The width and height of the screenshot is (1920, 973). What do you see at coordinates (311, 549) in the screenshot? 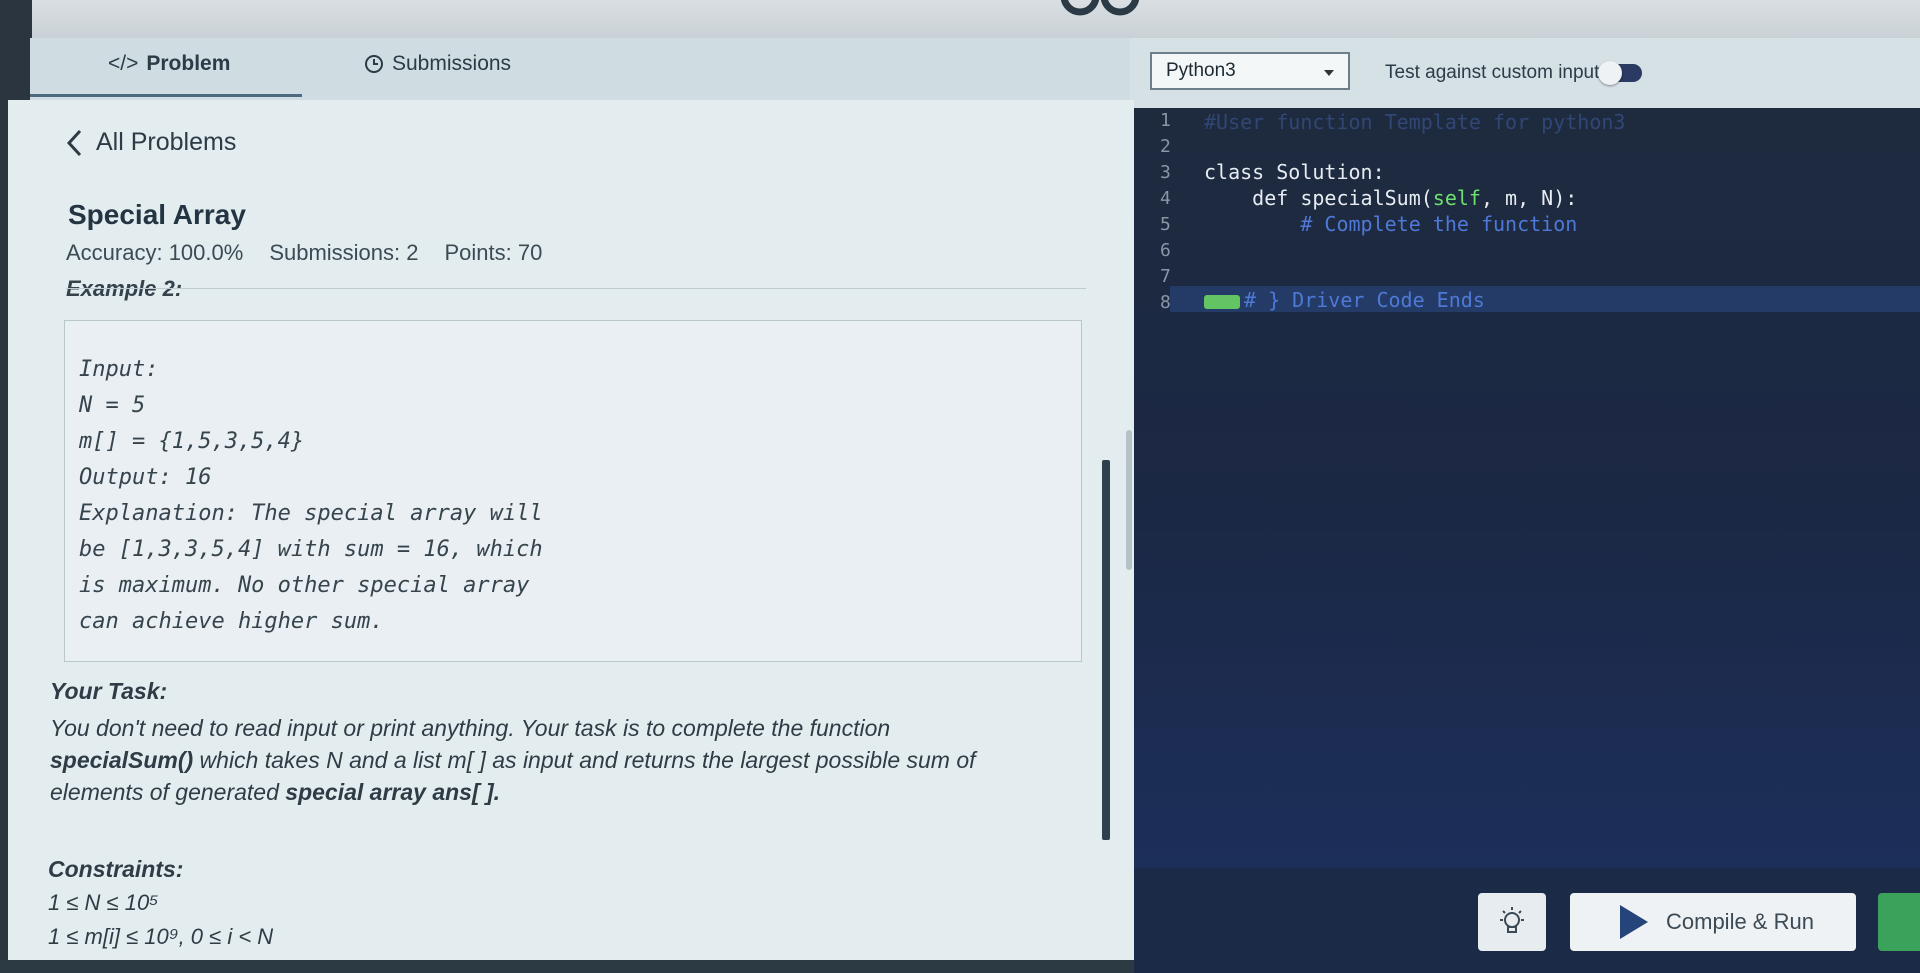
I see `example-line: be [1,3,3,5,4] with sum = 16, which` at bounding box center [311, 549].